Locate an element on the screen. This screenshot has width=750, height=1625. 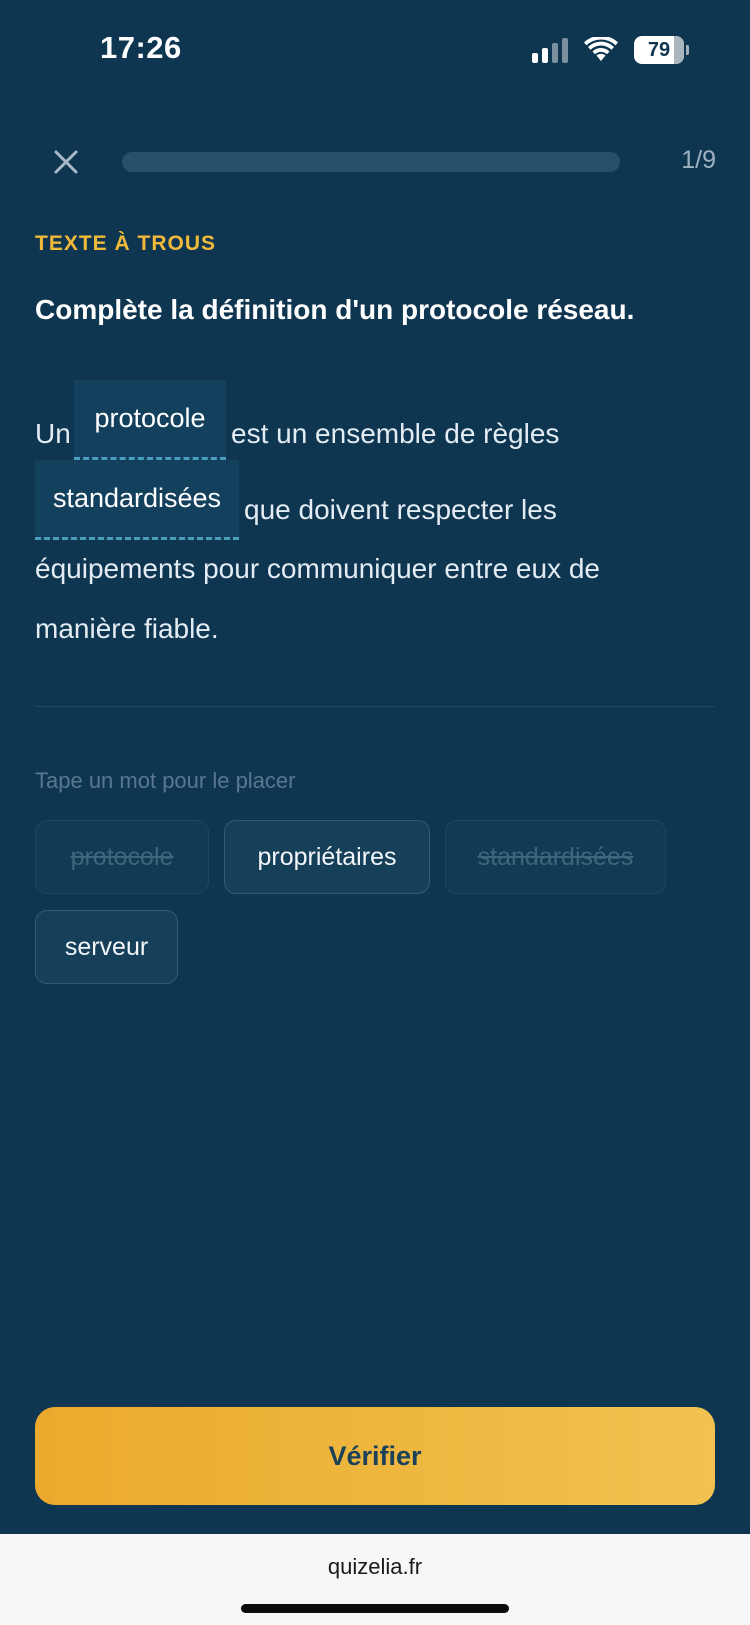
word-chip-protocole: protocole is located at coordinates (122, 857).